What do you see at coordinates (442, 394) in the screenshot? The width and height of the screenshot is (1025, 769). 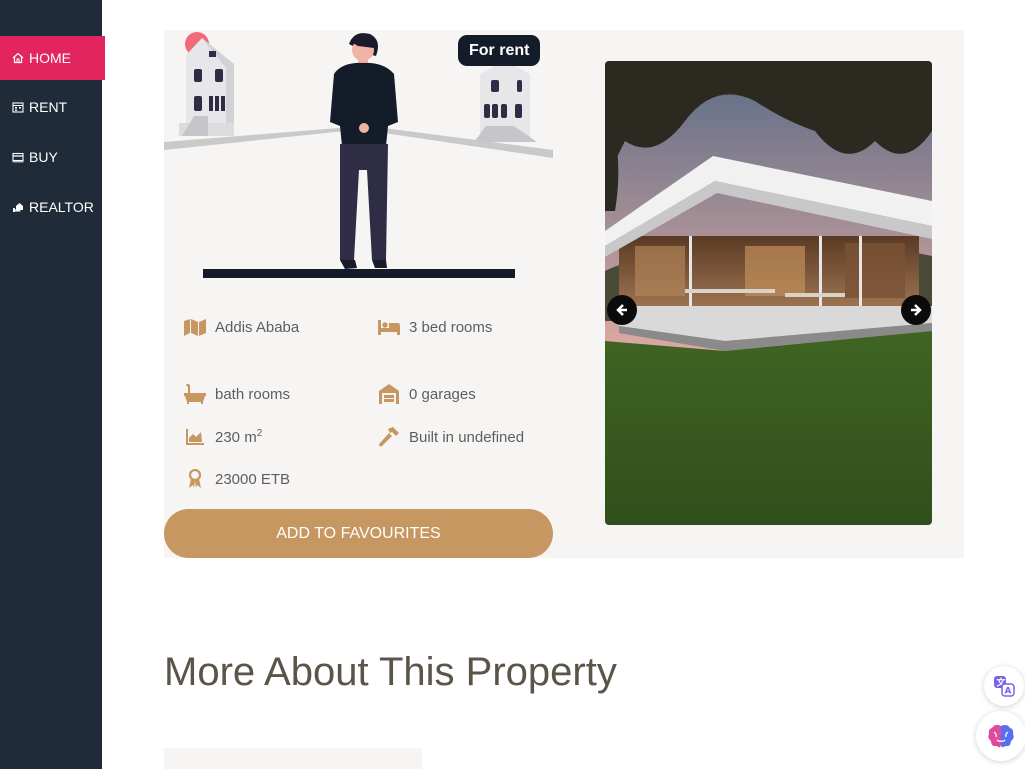 I see `feature-label: 0 garages` at bounding box center [442, 394].